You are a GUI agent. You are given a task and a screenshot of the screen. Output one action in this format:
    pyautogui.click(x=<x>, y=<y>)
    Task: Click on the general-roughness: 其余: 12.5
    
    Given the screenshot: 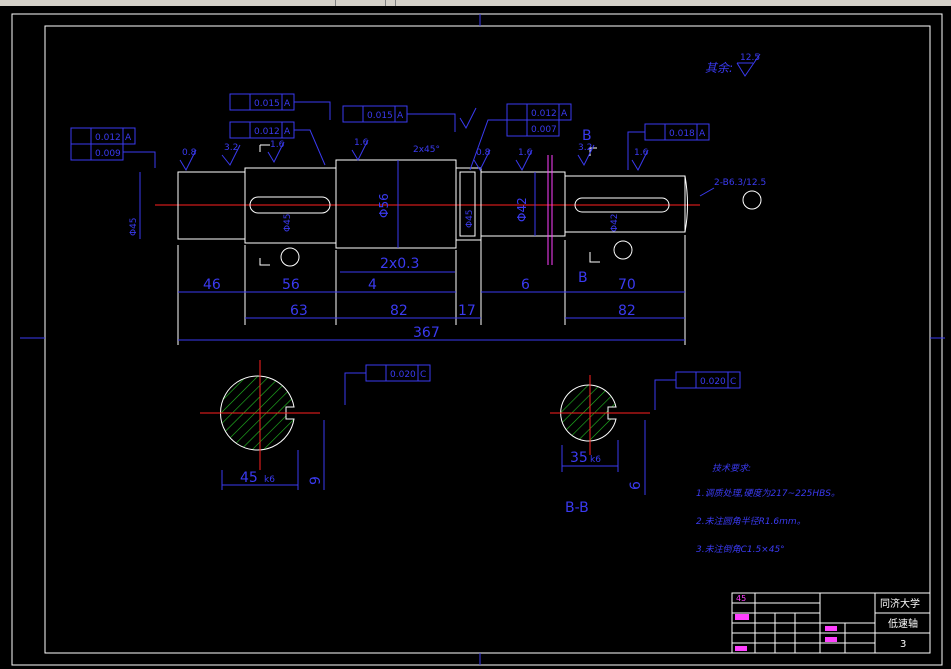 What is the action you would take?
    pyautogui.click(x=733, y=65)
    